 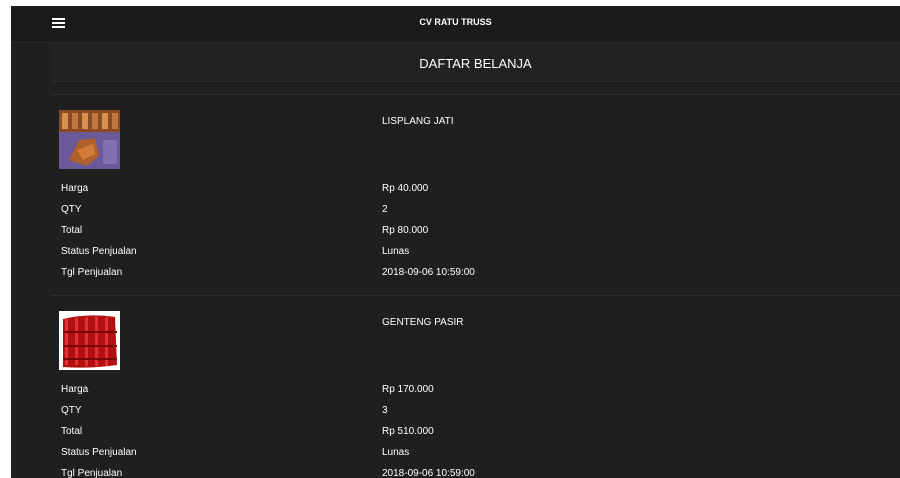 I want to click on page-title: DAFTAR BELANJA, so click(x=475, y=63).